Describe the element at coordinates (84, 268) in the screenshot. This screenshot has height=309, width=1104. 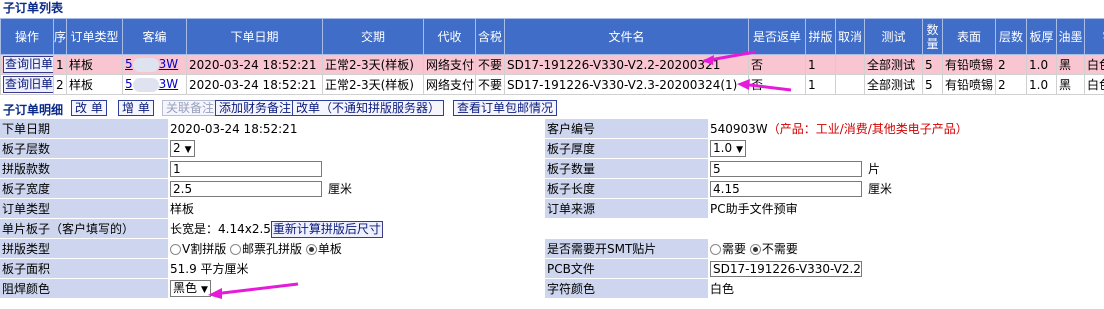
I see `area-label: 板子面积` at that location.